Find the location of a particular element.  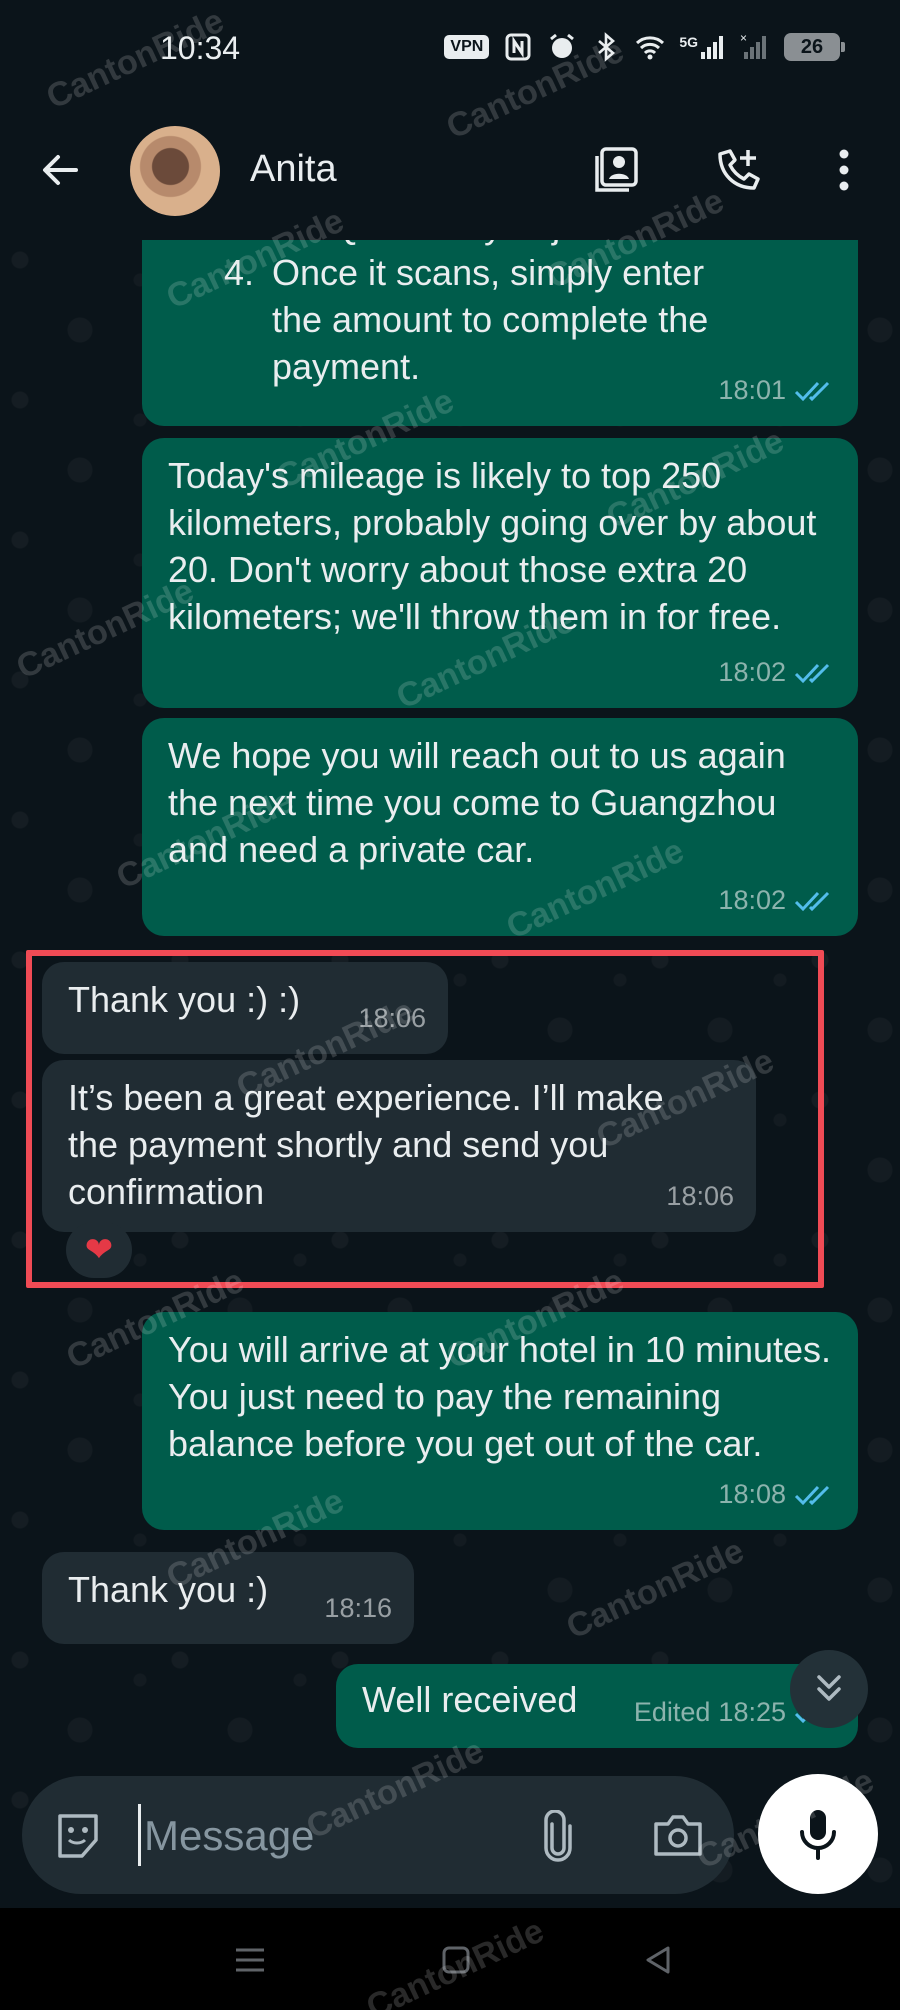

nfc-icon is located at coordinates (518, 47).